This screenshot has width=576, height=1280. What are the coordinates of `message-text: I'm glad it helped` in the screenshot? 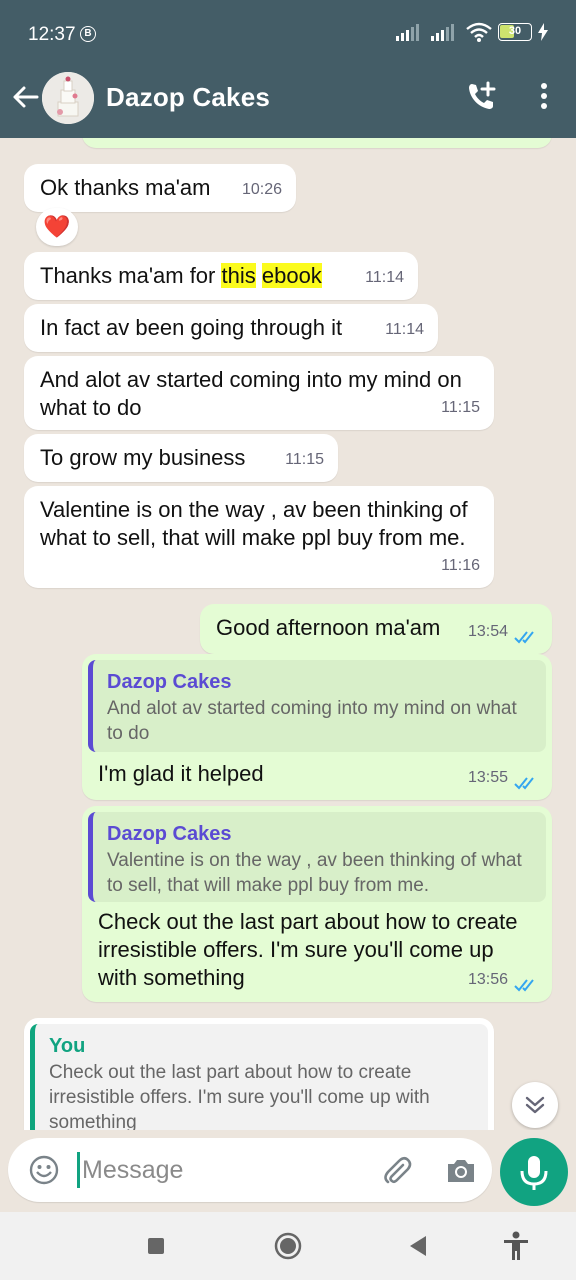 It's located at (181, 773).